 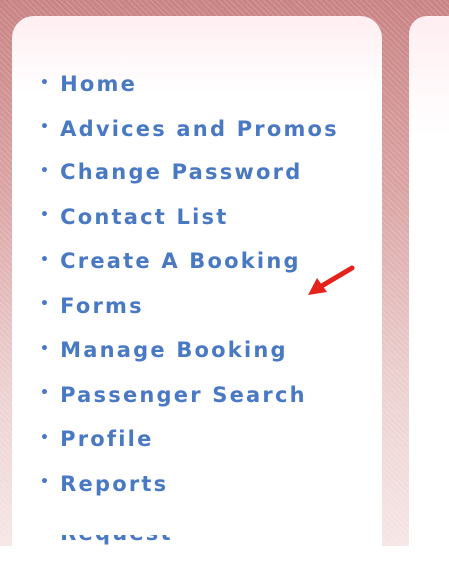 I want to click on menu-item-label: Create A Booking, so click(x=180, y=261).